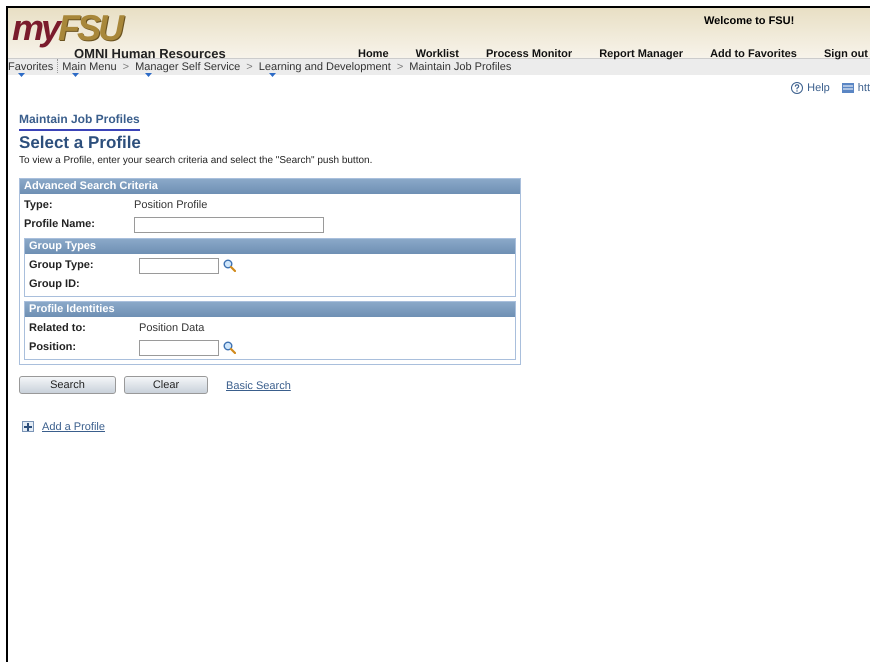 This screenshot has height=662, width=870. Describe the element at coordinates (73, 426) in the screenshot. I see `add-profile-link: Add a Profile` at that location.